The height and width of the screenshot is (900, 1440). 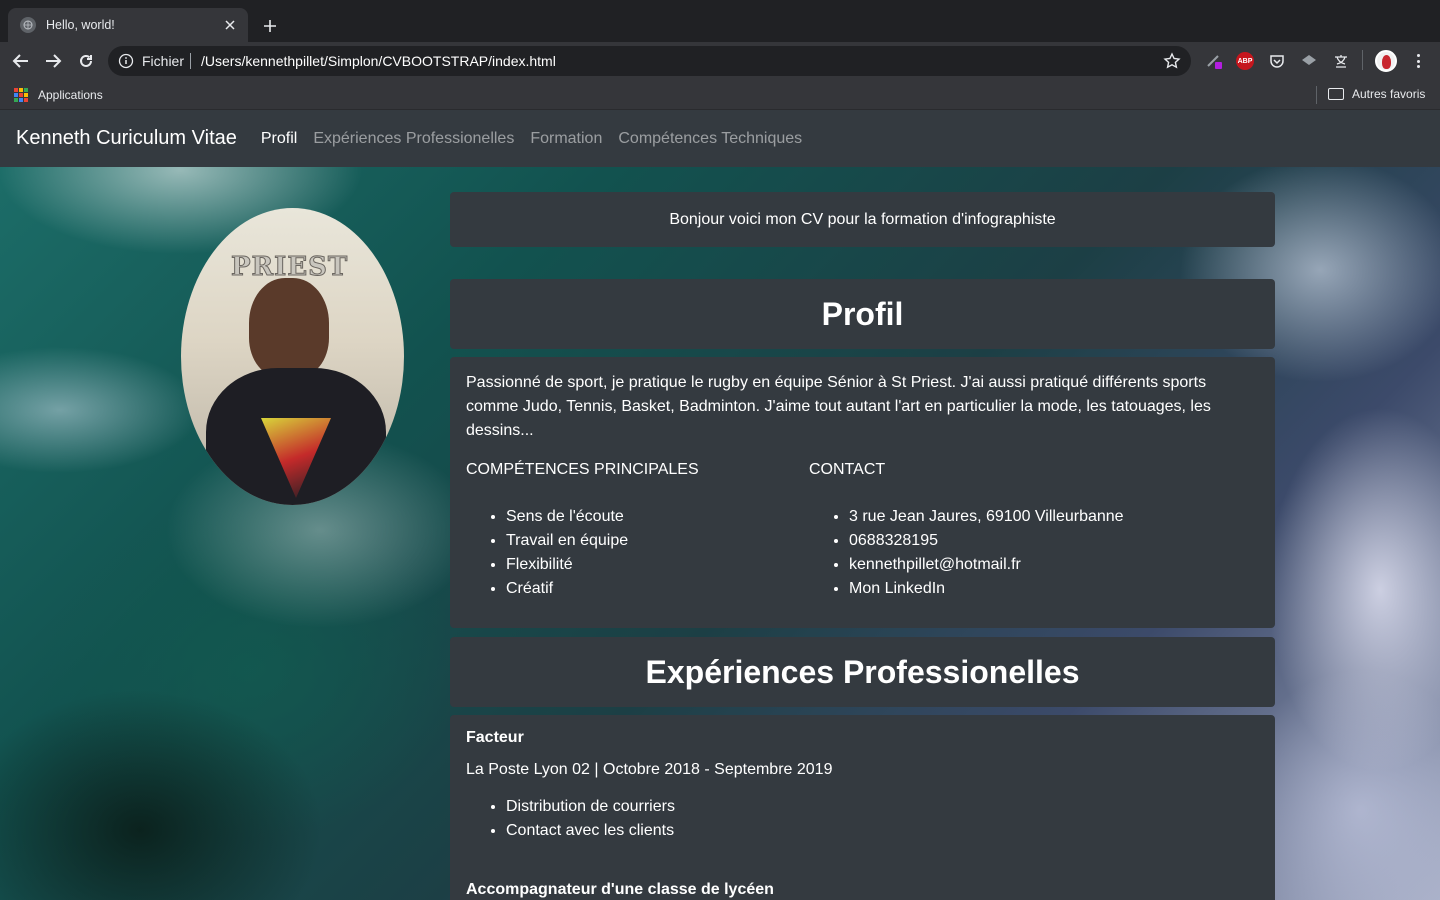 What do you see at coordinates (847, 469) in the screenshot?
I see `contact-title: CONTACT` at bounding box center [847, 469].